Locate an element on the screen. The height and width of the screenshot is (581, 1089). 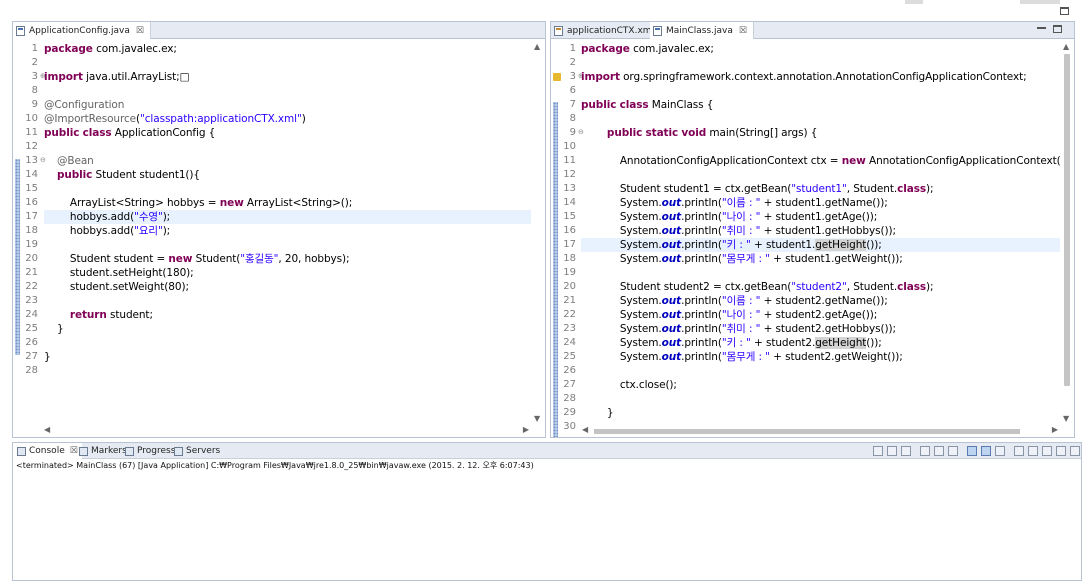
code-token: } is located at coordinates (54, 329).